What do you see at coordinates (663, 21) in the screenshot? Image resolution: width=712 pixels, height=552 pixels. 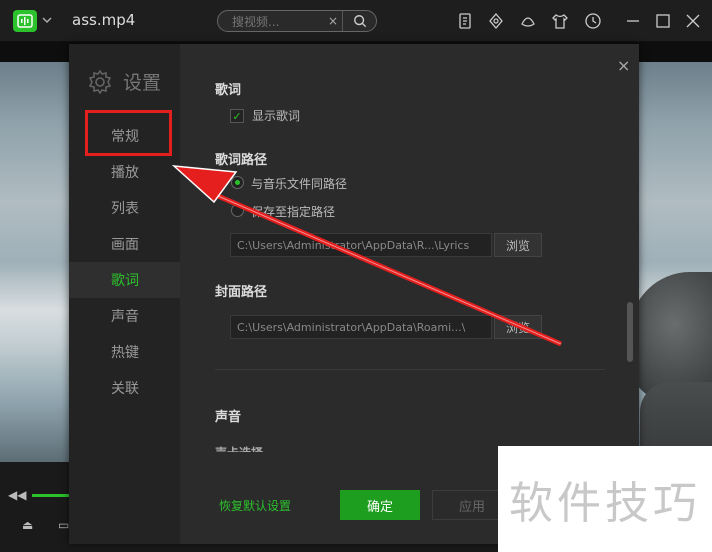 I see `maximize-icon` at bounding box center [663, 21].